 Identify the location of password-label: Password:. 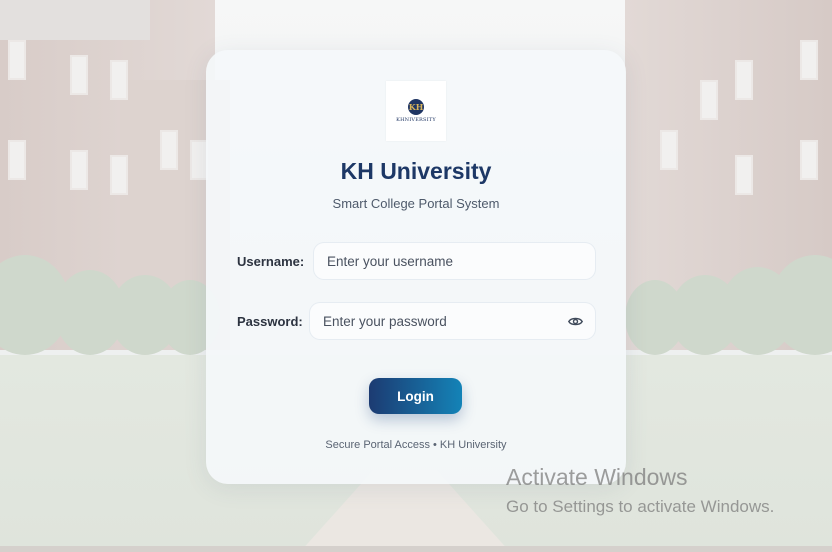
(270, 321).